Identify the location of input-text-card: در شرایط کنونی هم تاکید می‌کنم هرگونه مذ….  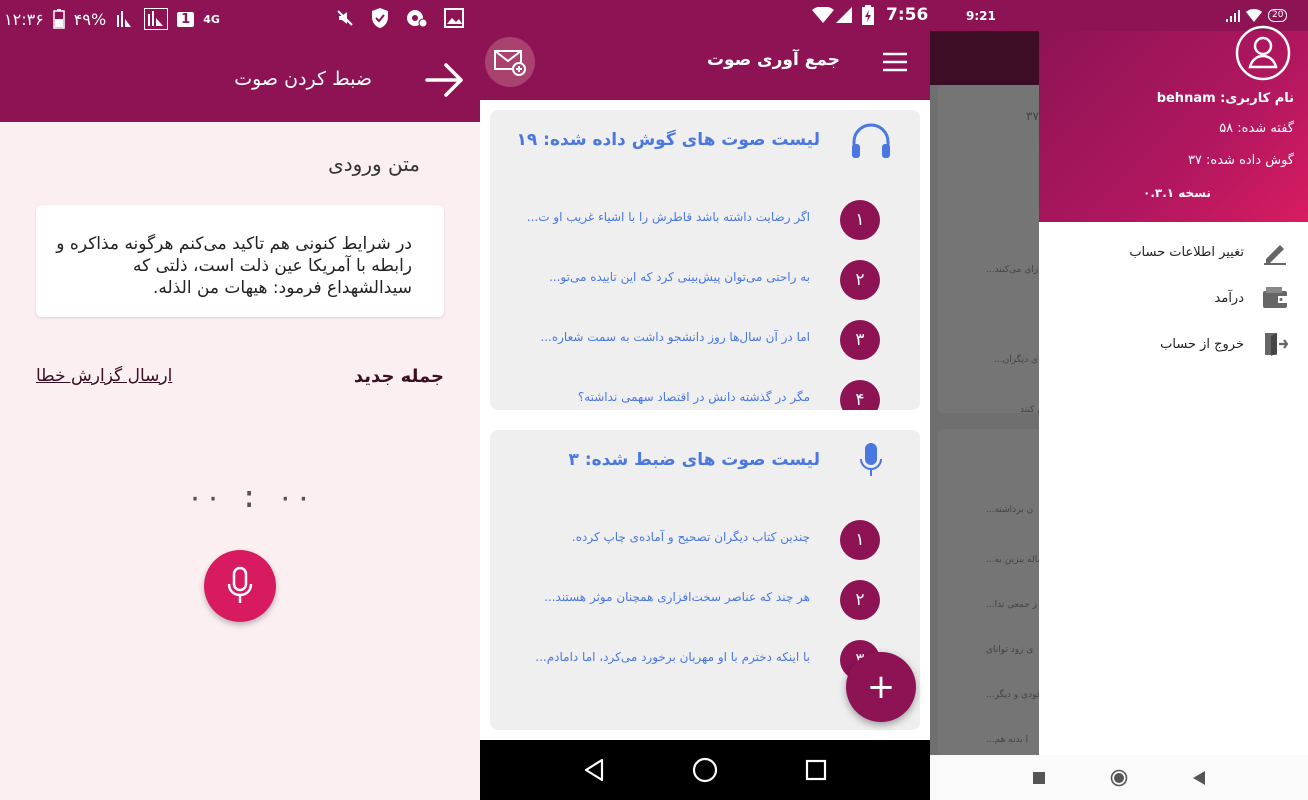
(240, 261).